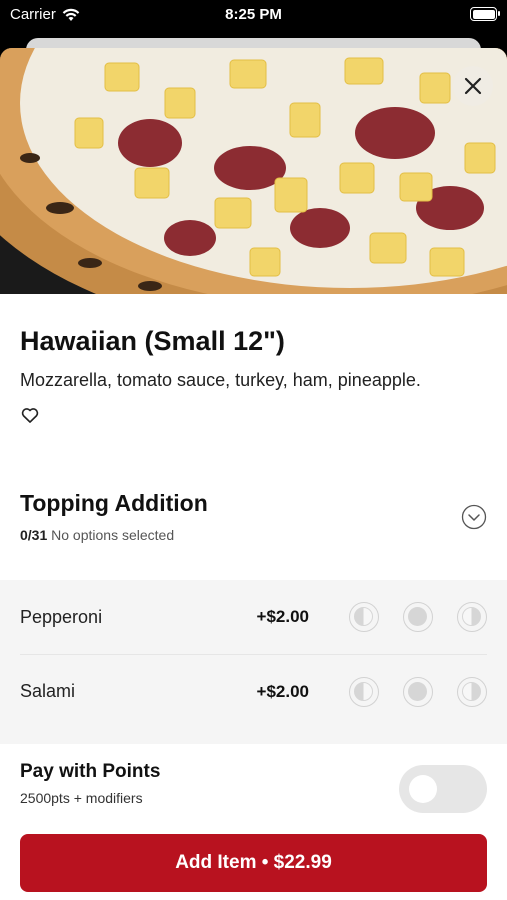  I want to click on close-button, so click(473, 86).